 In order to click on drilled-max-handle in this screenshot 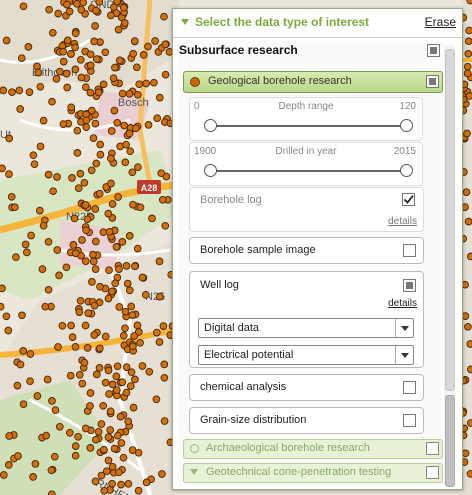, I will do `click(406, 170)`.